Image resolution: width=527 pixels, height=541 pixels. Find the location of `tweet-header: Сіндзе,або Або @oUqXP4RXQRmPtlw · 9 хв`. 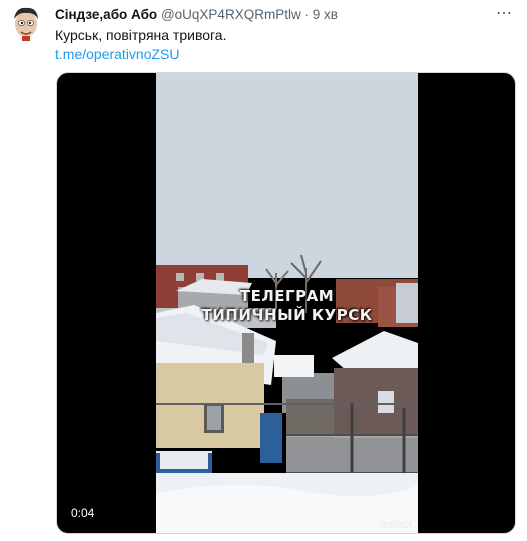

tweet-header: Сіндзе,або Або @oUqXP4RXQRmPtlw · 9 хв is located at coordinates (196, 14).